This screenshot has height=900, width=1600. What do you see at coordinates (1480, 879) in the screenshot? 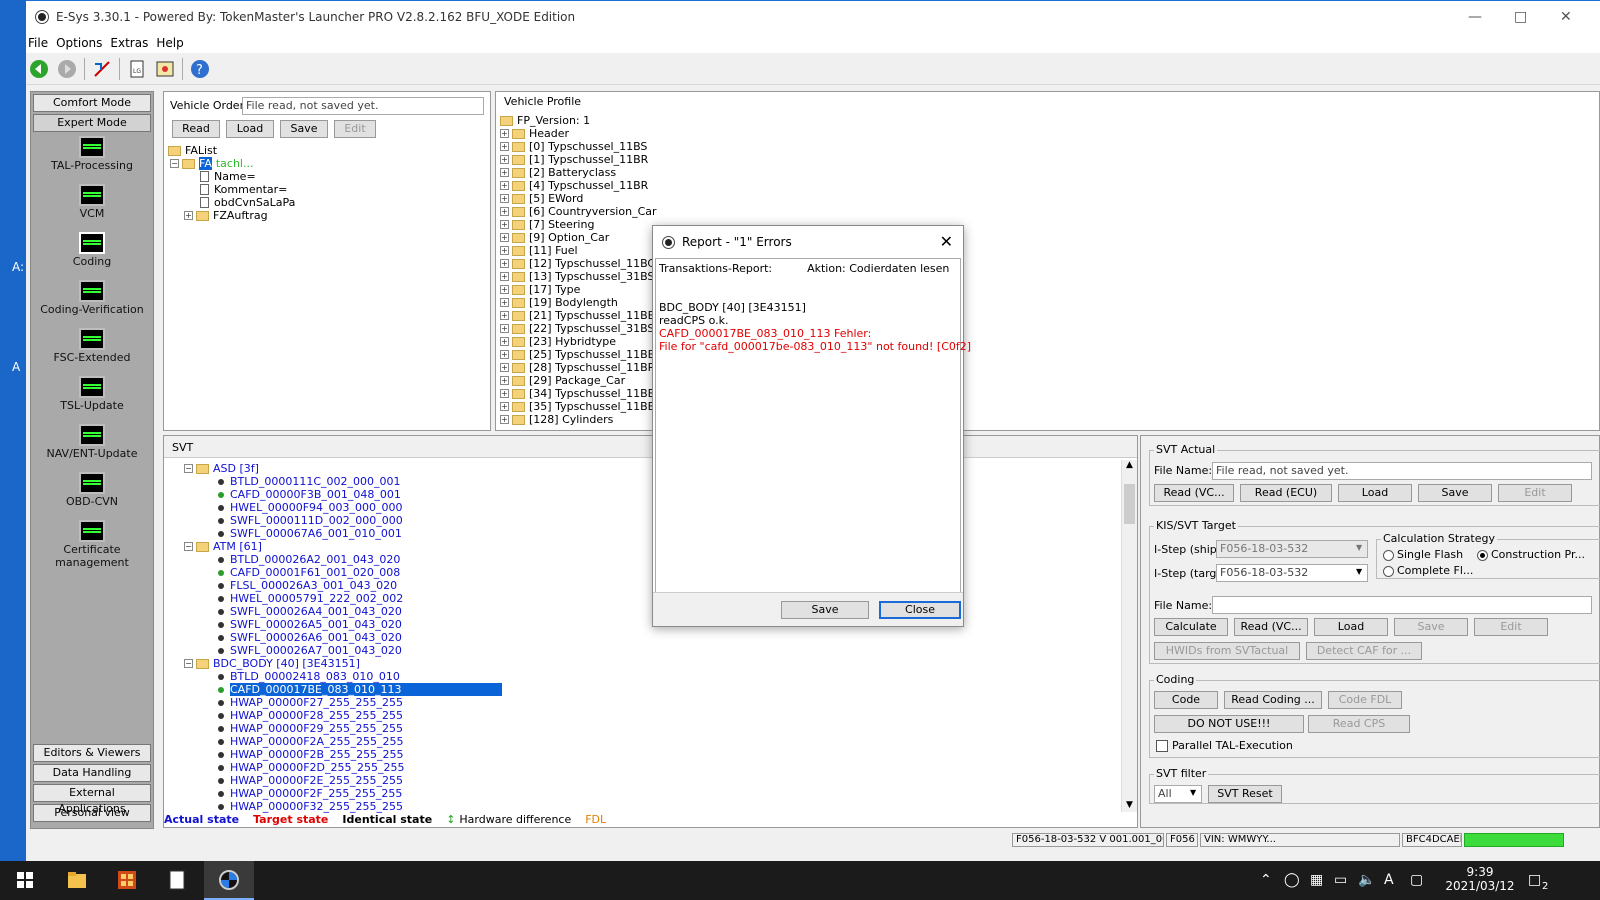
I see `clock: 9:39 2021/03/12` at bounding box center [1480, 879].